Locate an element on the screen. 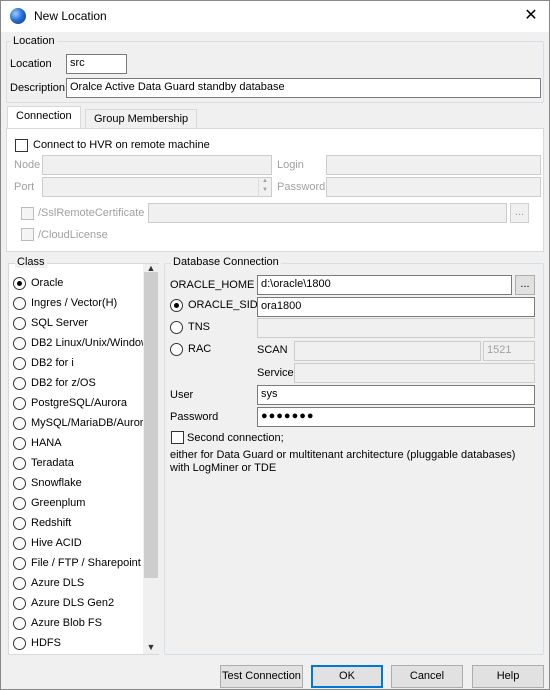 This screenshot has width=550, height=690. scan-port-input: 1521 is located at coordinates (509, 351).